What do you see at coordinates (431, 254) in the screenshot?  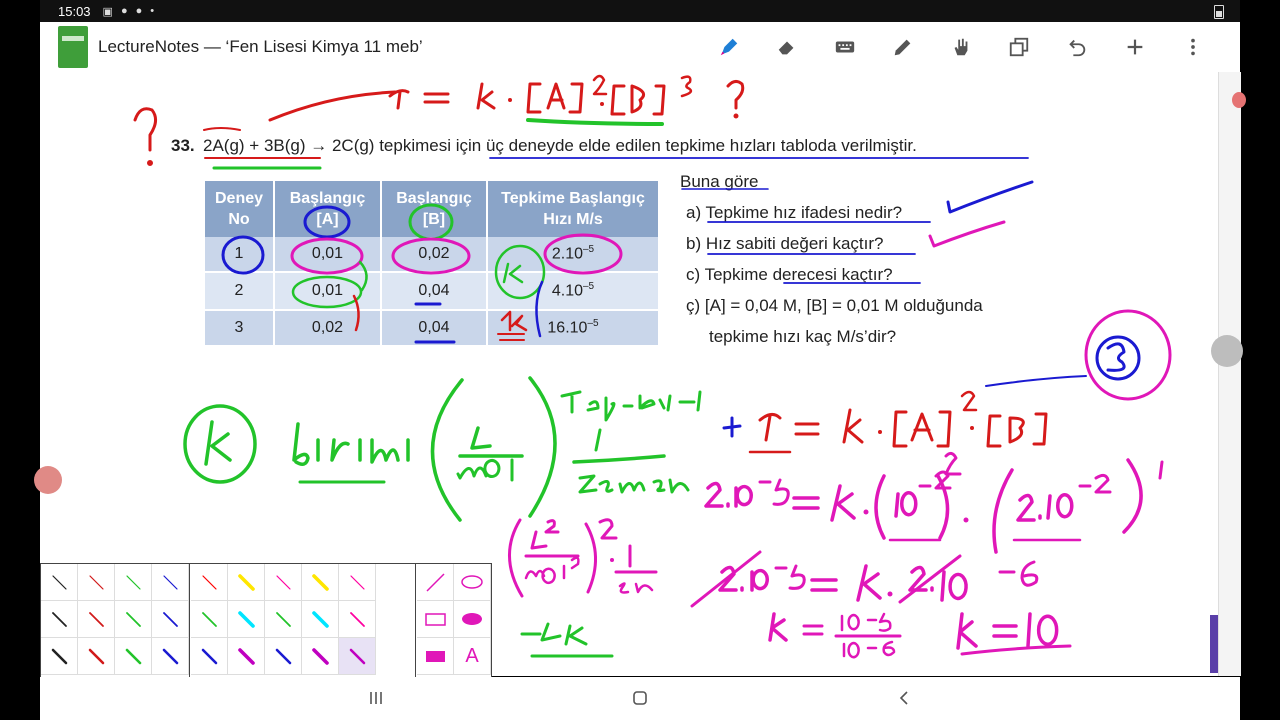 I see `table-row: 1 0,01 0,02 2.10–5` at bounding box center [431, 254].